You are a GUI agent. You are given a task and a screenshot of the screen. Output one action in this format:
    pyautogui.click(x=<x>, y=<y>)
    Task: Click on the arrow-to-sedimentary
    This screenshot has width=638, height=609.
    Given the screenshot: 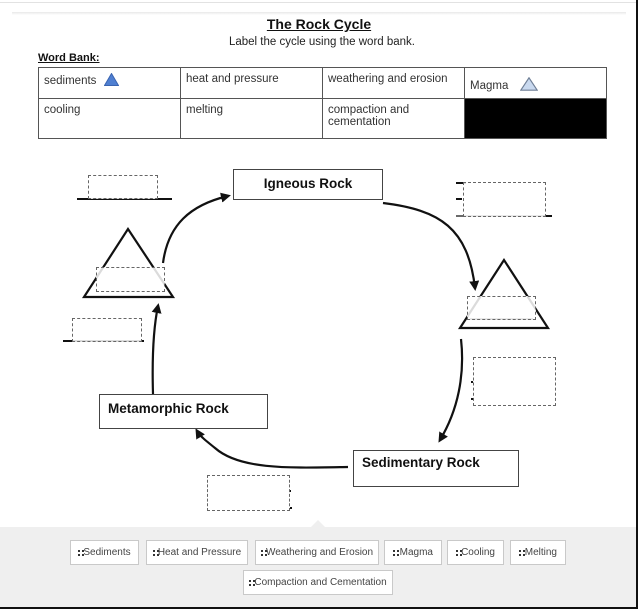 What is the action you would take?
    pyautogui.click(x=451, y=390)
    